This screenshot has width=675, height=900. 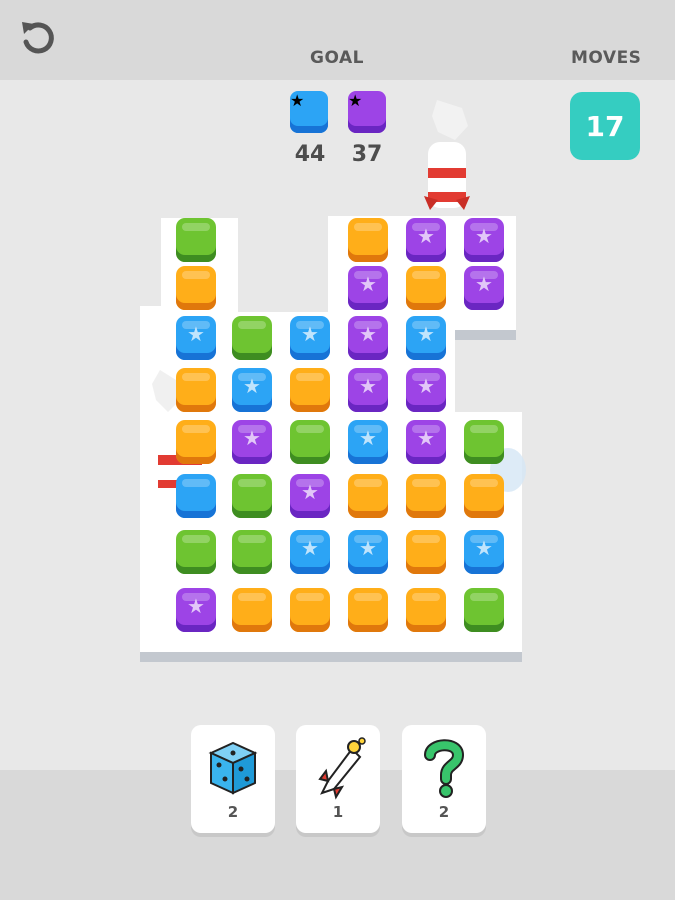 What do you see at coordinates (233, 768) in the screenshot?
I see `dice-icon` at bounding box center [233, 768].